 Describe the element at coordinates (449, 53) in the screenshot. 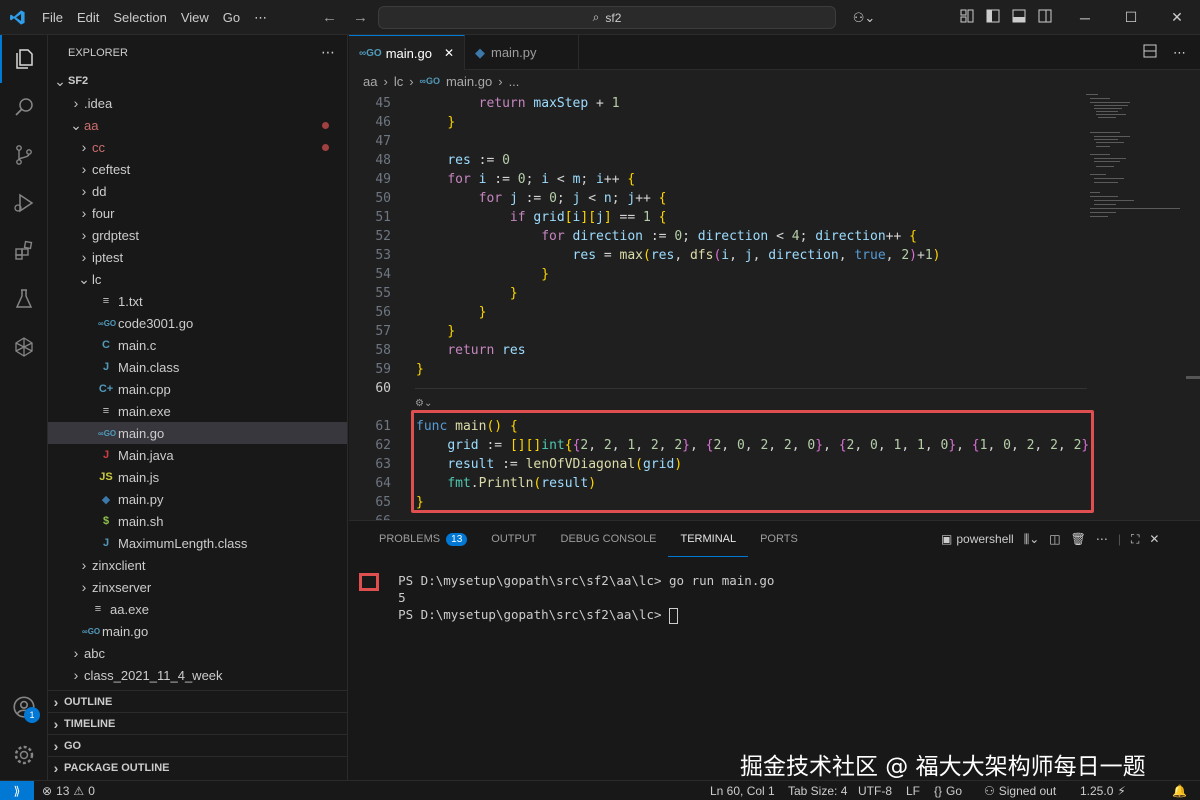

I see `close-tab-icon: ✕` at that location.